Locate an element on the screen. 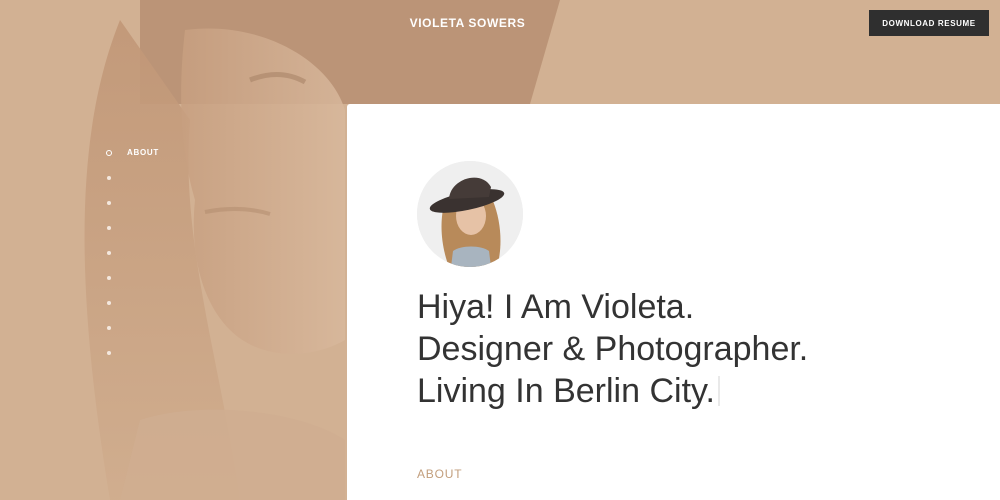 The height and width of the screenshot is (500, 1000). nav-item-label: ABOUT is located at coordinates (143, 152).